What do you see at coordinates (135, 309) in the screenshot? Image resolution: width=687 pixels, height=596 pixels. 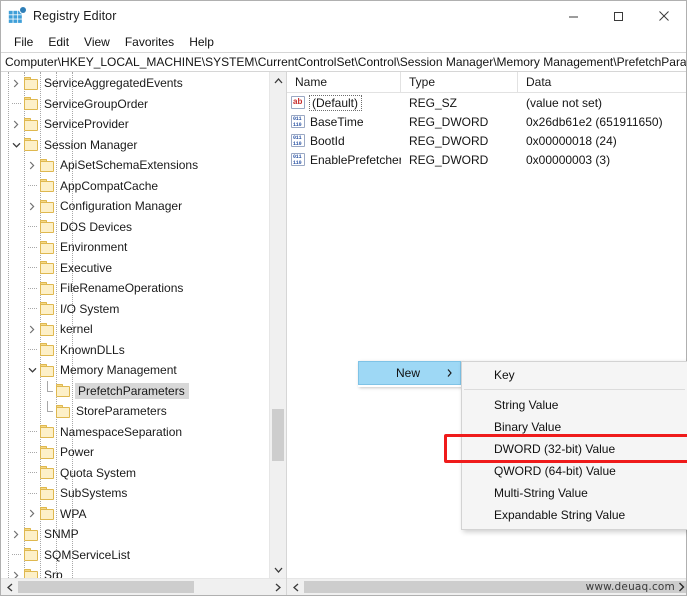 I see `tree-item: I/O System` at bounding box center [135, 309].